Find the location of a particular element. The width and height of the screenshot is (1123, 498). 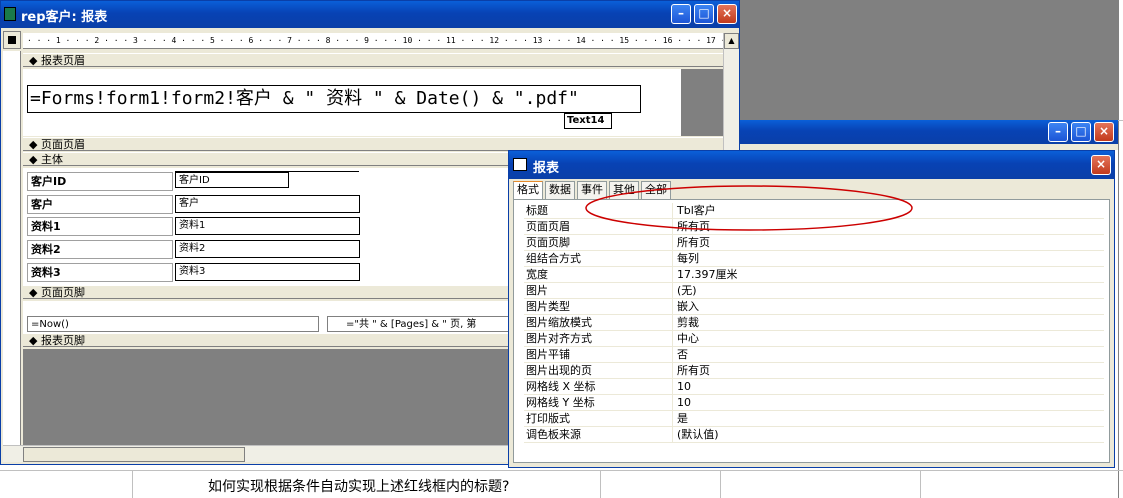

question-text: 如何实现根据条件自动实现上述红线框内的标题? is located at coordinates (359, 487).